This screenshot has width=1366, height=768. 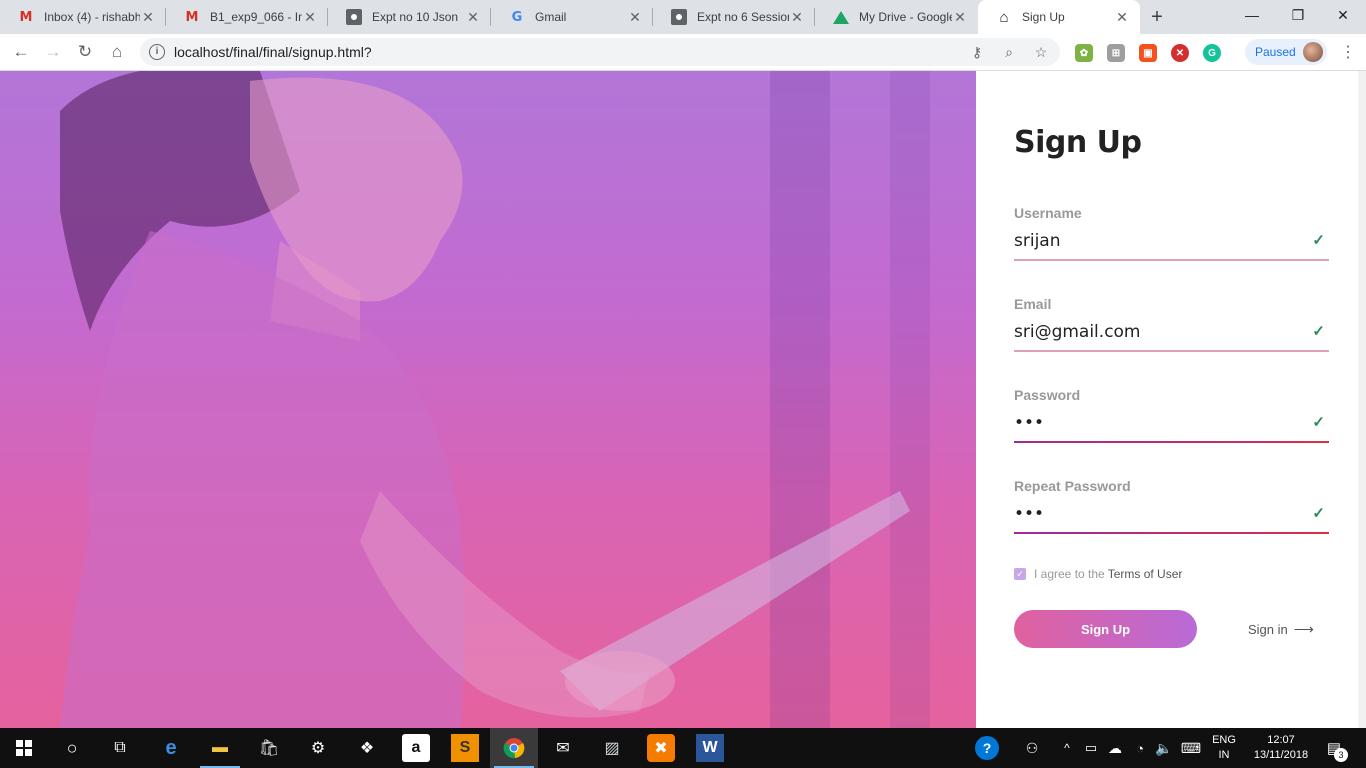 What do you see at coordinates (1180, 53) in the screenshot?
I see `blocker-extension-icon: ✕` at bounding box center [1180, 53].